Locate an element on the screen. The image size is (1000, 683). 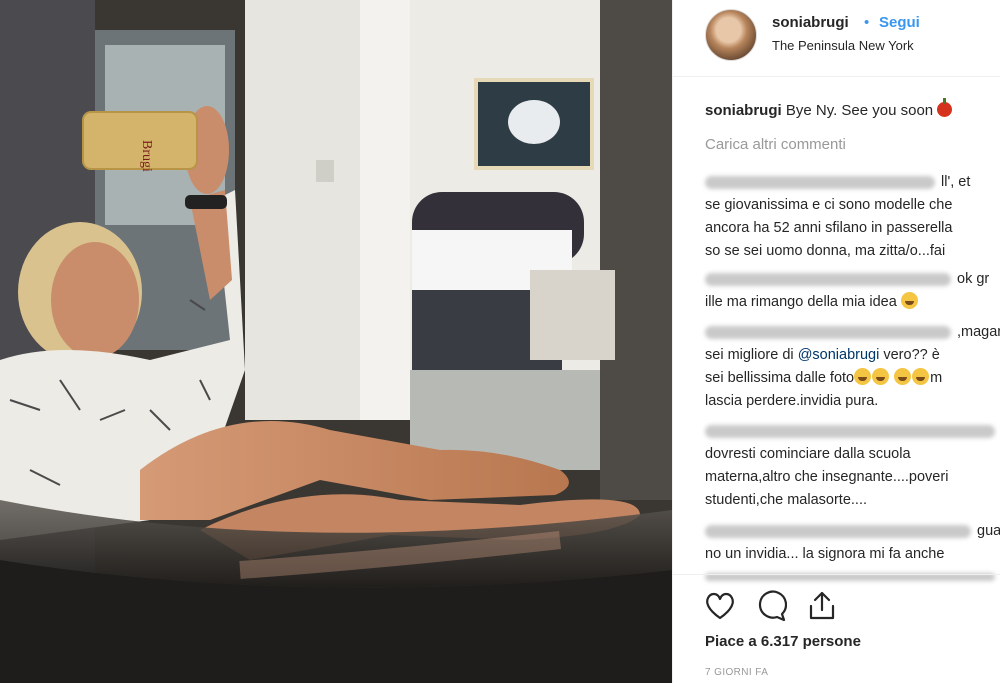
comment-line: gua is located at coordinates (988, 531).